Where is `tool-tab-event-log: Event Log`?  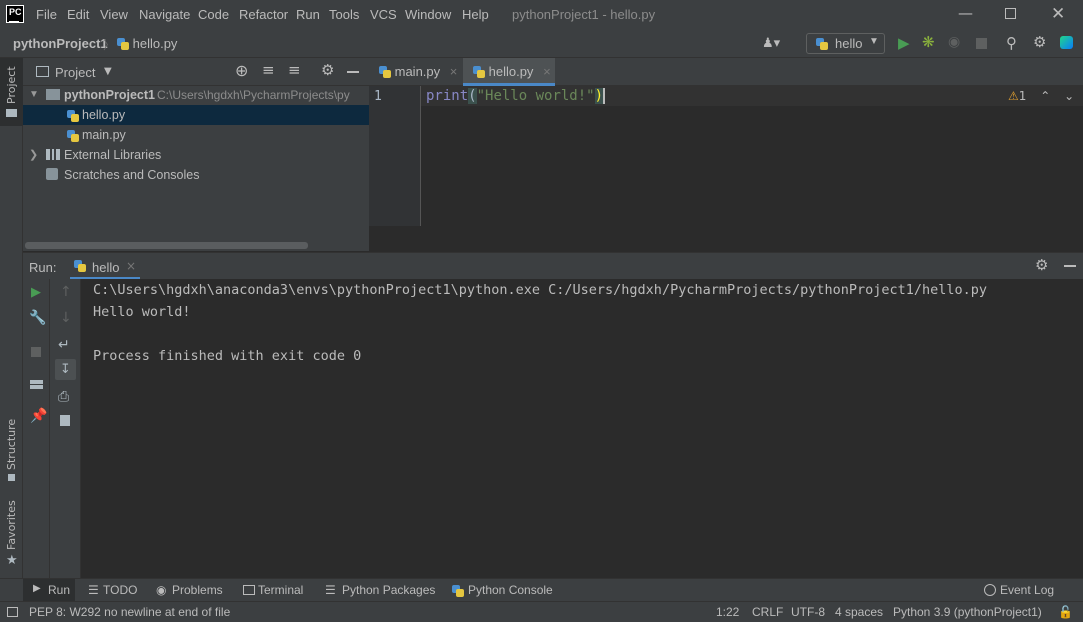
tool-tab-event-log: Event Log is located at coordinates (1019, 590).